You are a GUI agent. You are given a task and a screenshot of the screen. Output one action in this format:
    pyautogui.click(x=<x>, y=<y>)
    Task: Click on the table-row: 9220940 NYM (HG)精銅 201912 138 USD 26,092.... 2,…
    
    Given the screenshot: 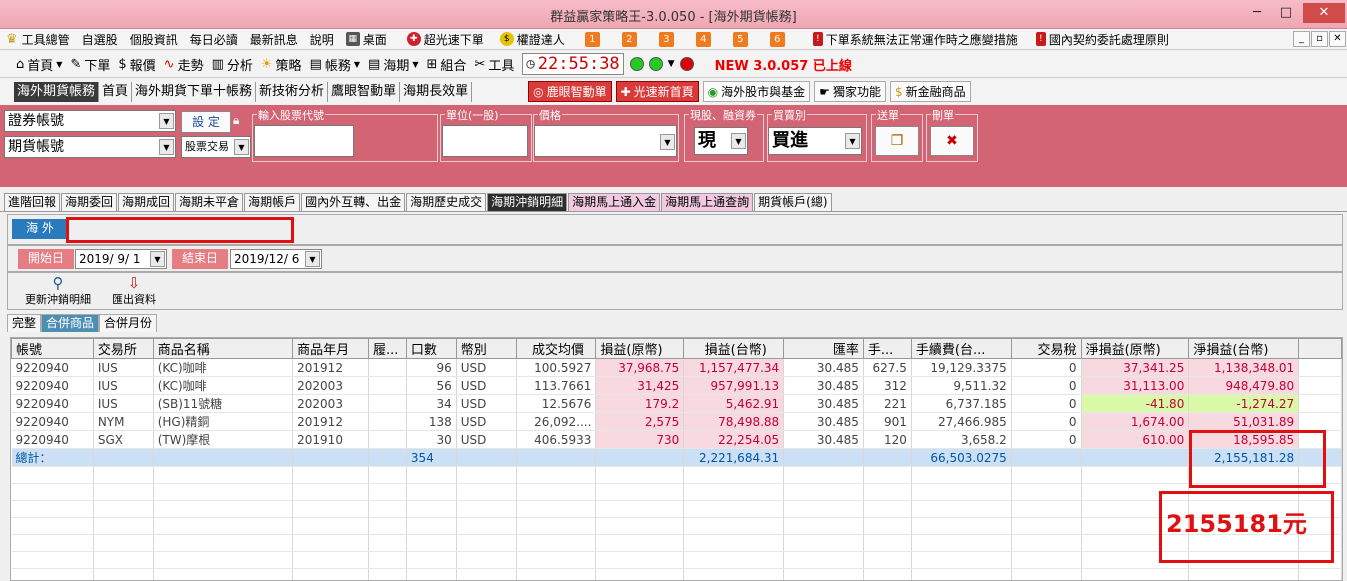 What is the action you would take?
    pyautogui.click(x=676, y=421)
    